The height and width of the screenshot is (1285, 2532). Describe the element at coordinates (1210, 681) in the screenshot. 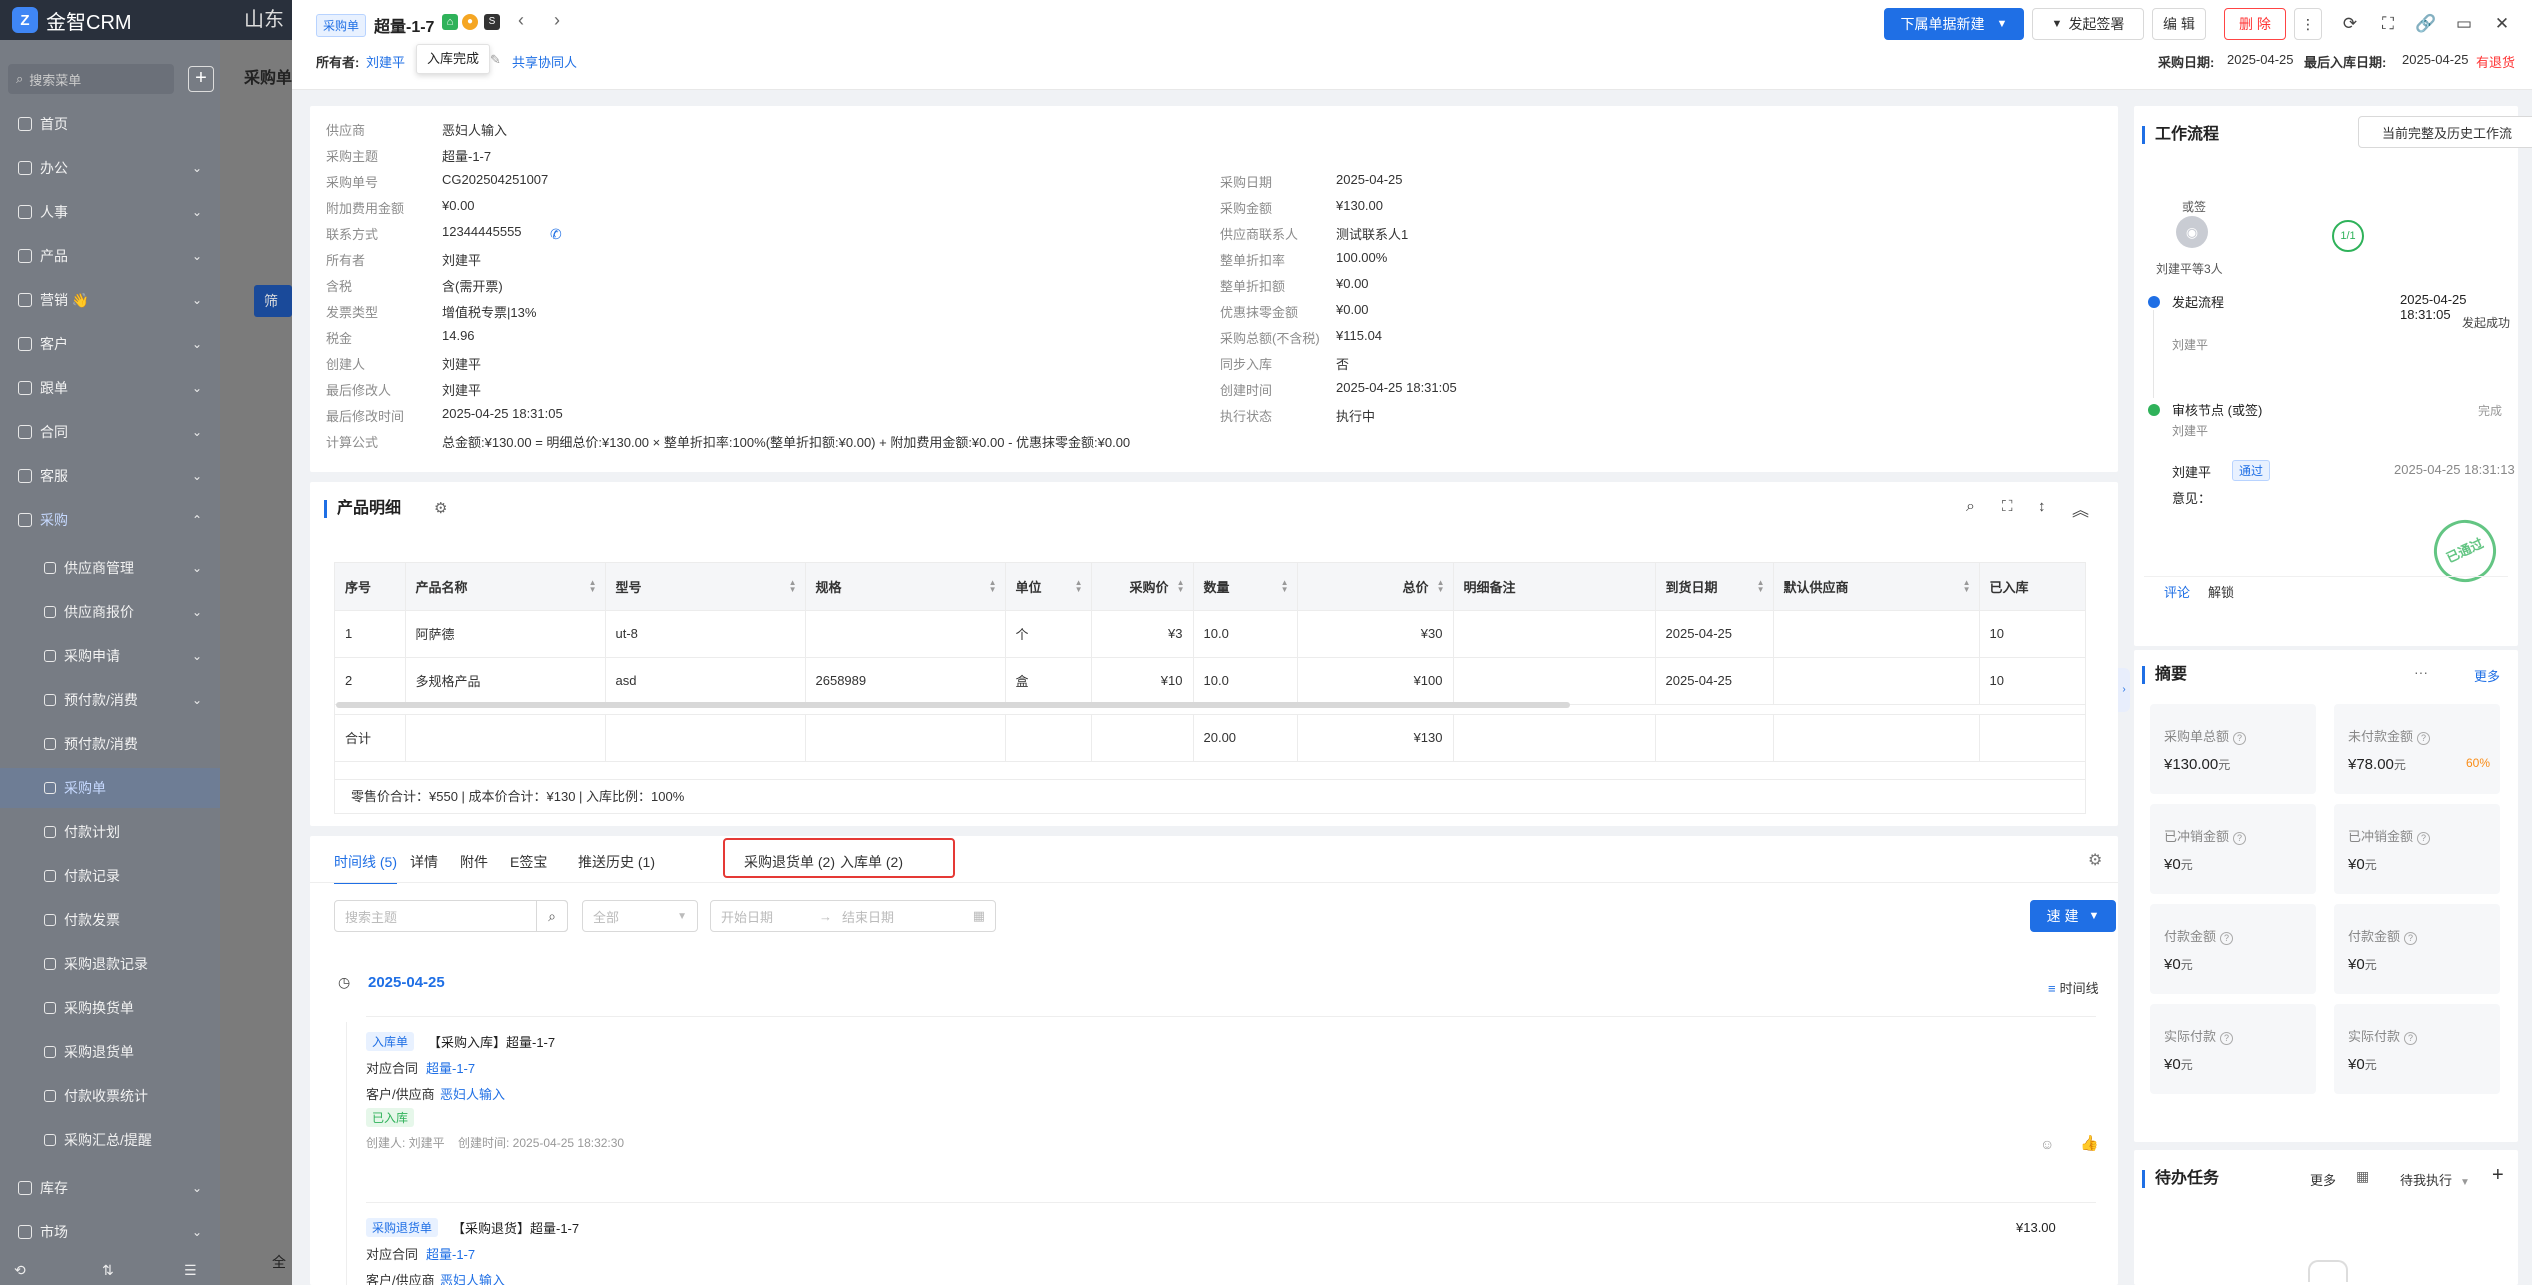

I see `table-row: 2 多规格产品 asd 2658989 盒 ¥10 10.0 ¥100 2025-04-25 10` at that location.